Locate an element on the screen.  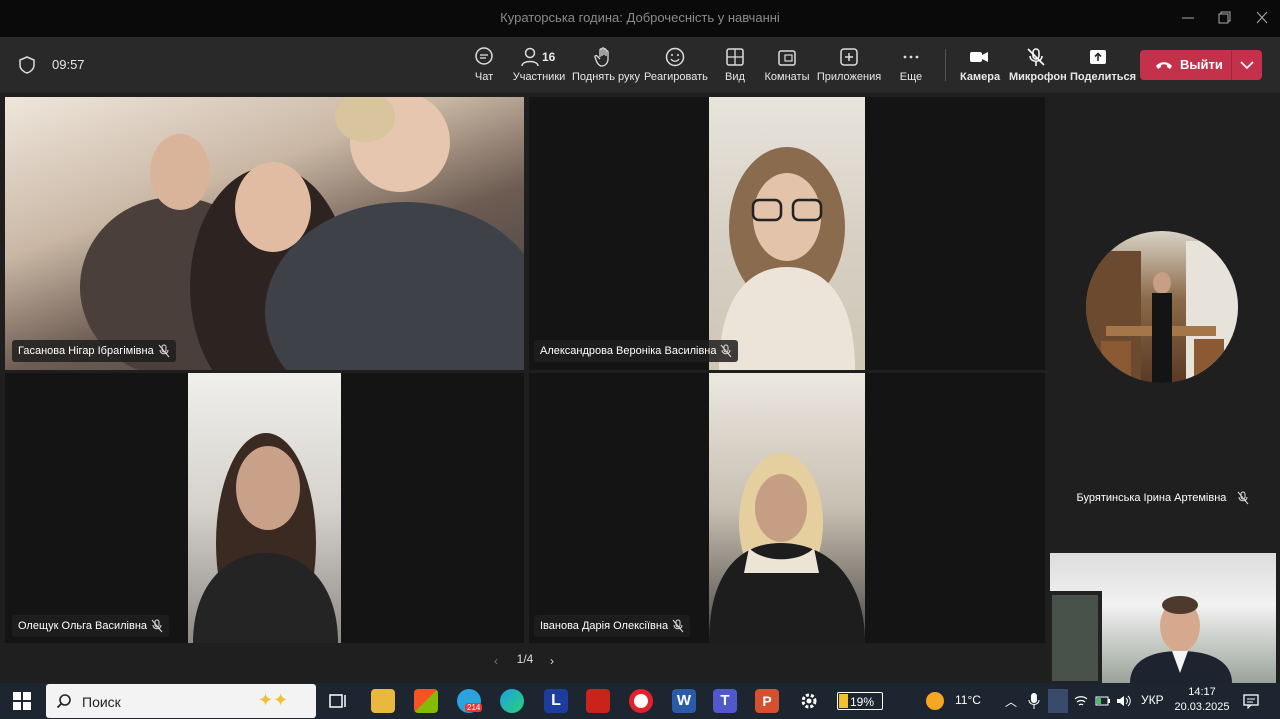
video-feed is located at coordinates (787, 233).